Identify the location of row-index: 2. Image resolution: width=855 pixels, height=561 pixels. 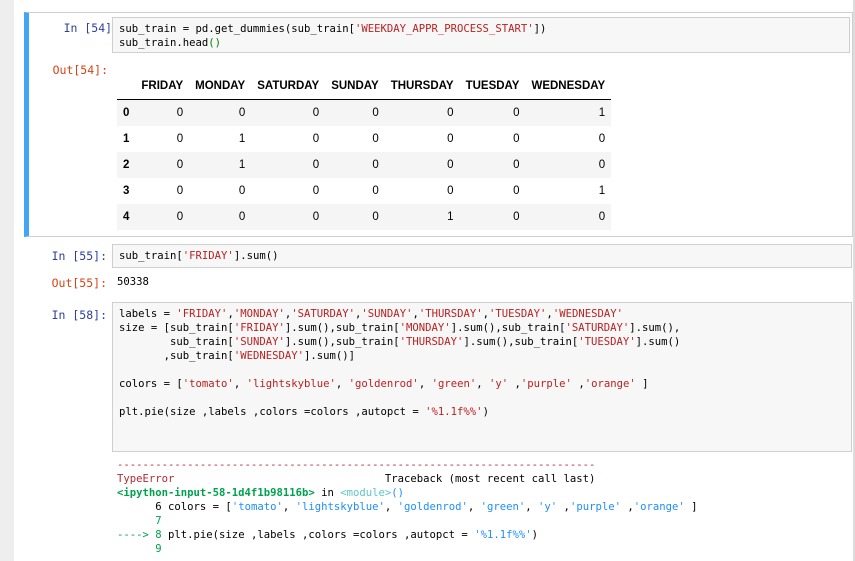
(126, 165).